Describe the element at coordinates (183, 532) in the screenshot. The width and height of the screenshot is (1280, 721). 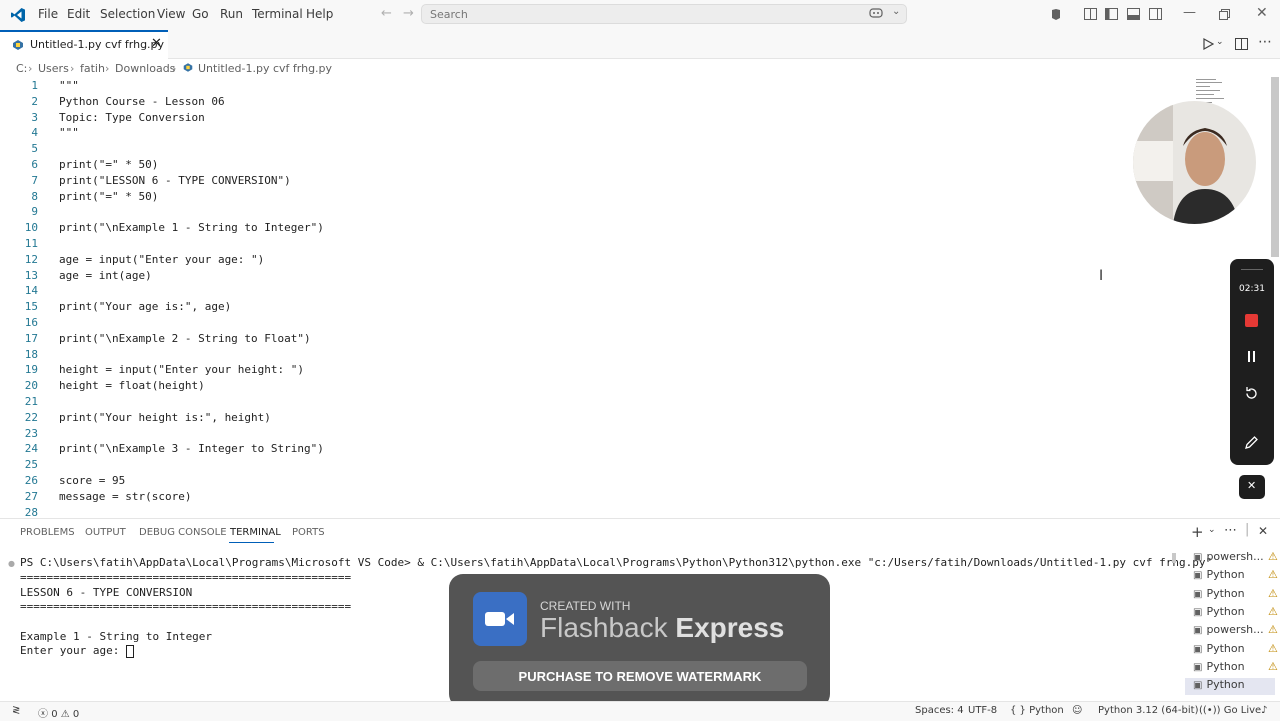
I see `tab-debug-console: DEBUG CONSOLE` at that location.